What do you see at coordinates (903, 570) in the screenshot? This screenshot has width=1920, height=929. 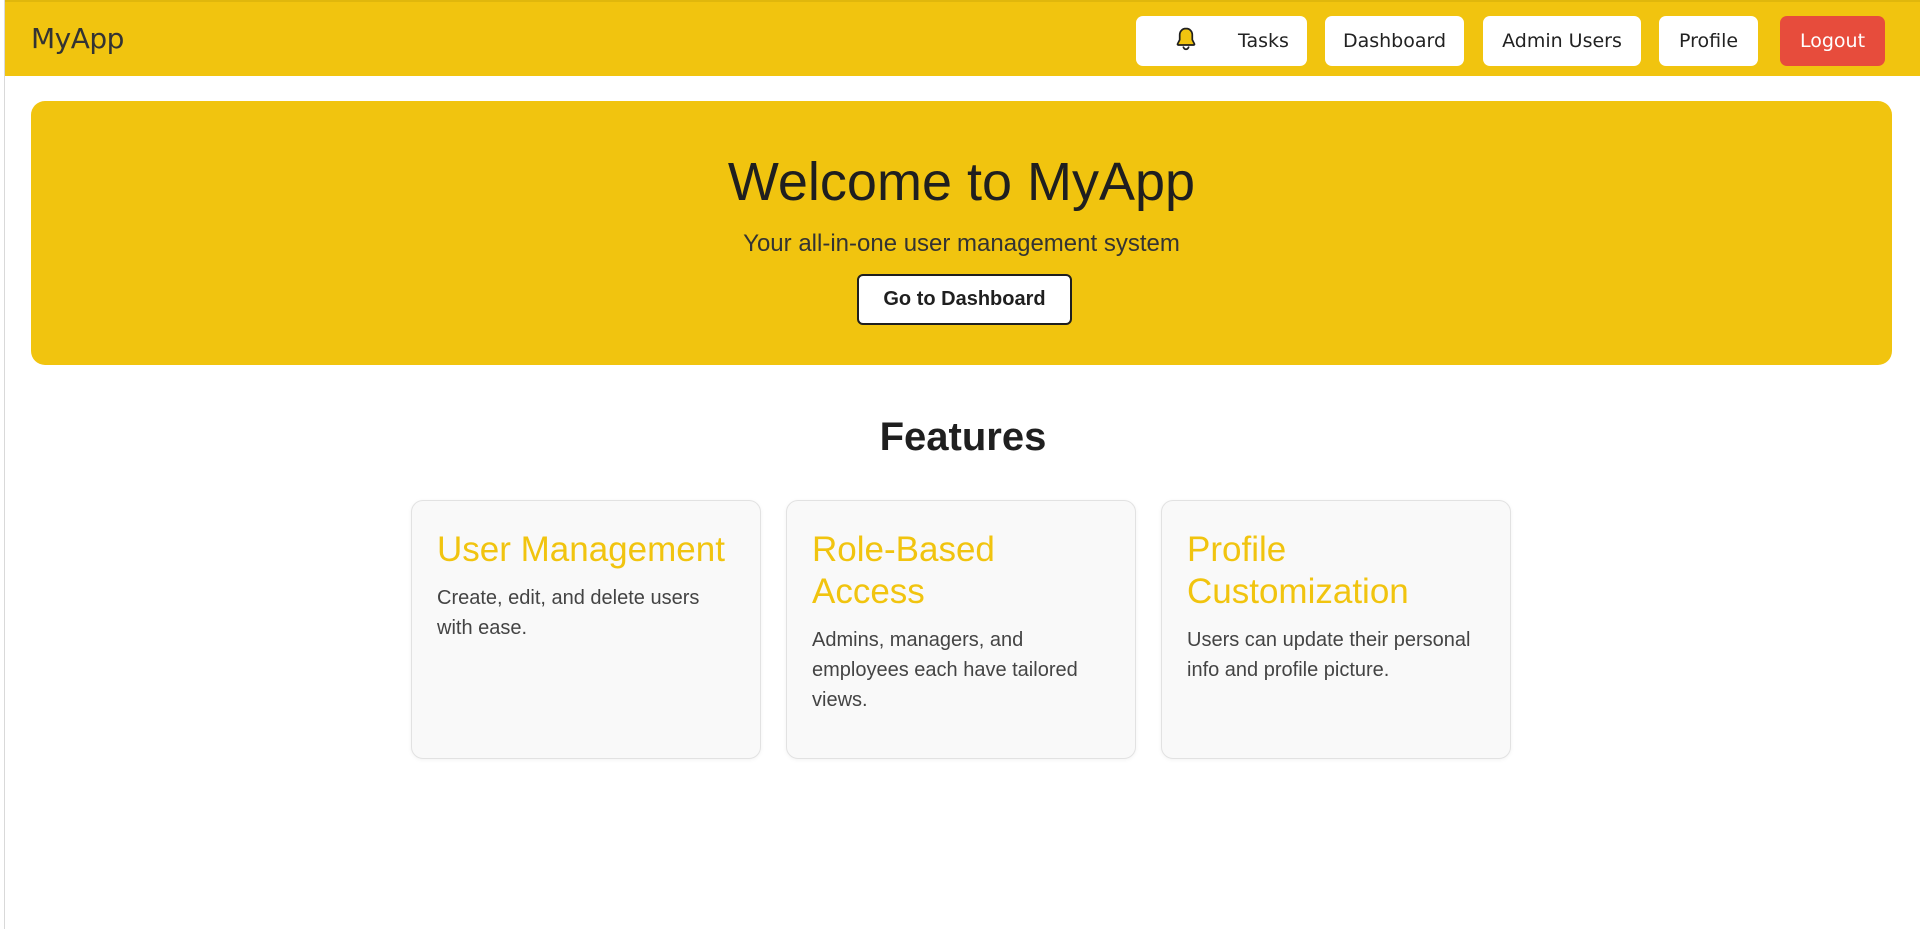 I see `feature-card-title: Role-Based Access` at bounding box center [903, 570].